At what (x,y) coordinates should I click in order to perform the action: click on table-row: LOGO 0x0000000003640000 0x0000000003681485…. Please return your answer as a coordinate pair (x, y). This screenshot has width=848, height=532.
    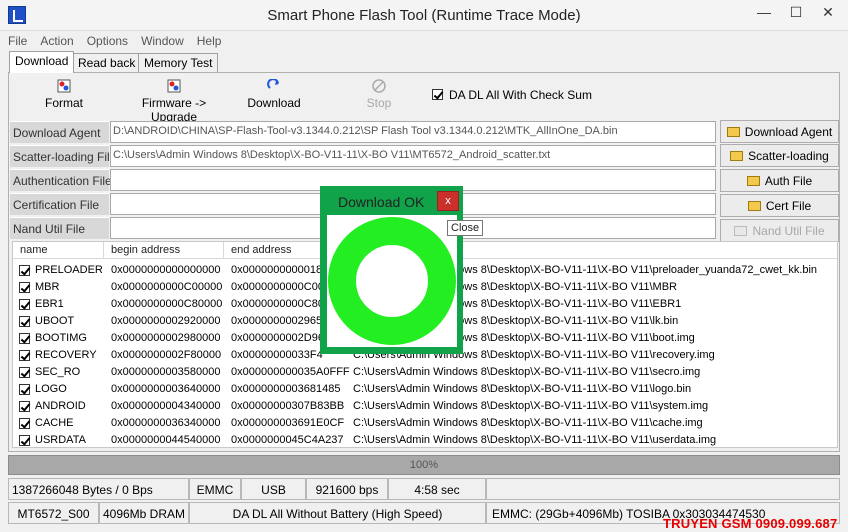
    Looking at the image, I should click on (425, 389).